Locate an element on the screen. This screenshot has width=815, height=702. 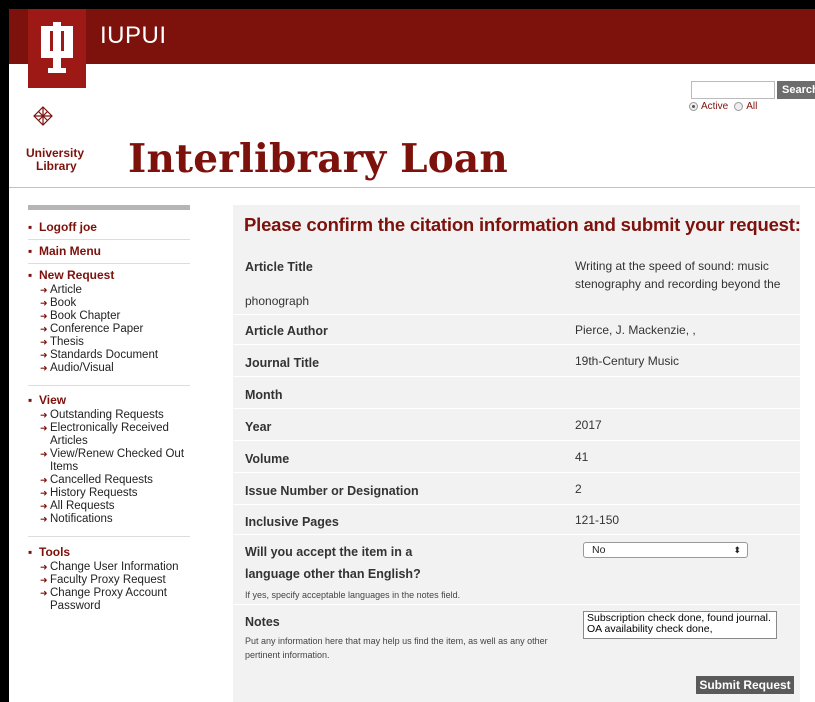
sidebar-heading-view: ▪ View is located at coordinates (109, 400).